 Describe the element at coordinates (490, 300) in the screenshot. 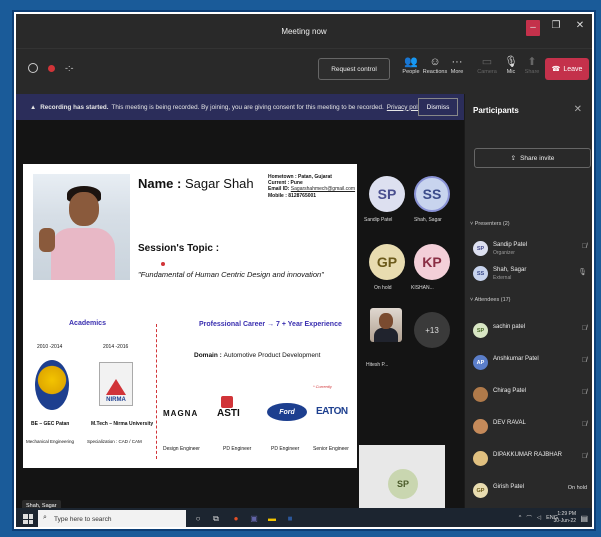

I see `attendees-header: ˅ Attendees (17)` at that location.